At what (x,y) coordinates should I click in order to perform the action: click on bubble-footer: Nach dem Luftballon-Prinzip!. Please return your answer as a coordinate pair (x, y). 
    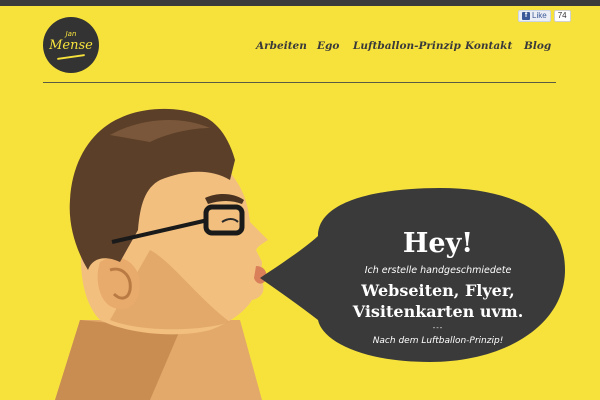
    Looking at the image, I should click on (438, 341).